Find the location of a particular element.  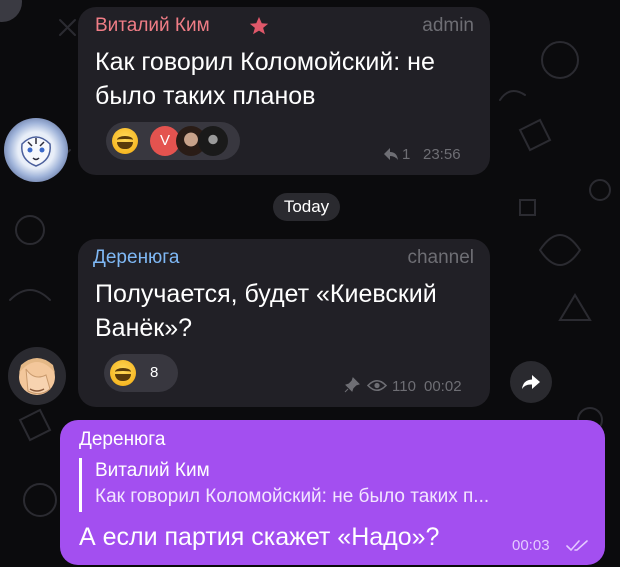

reaction-pill: V is located at coordinates (173, 141).